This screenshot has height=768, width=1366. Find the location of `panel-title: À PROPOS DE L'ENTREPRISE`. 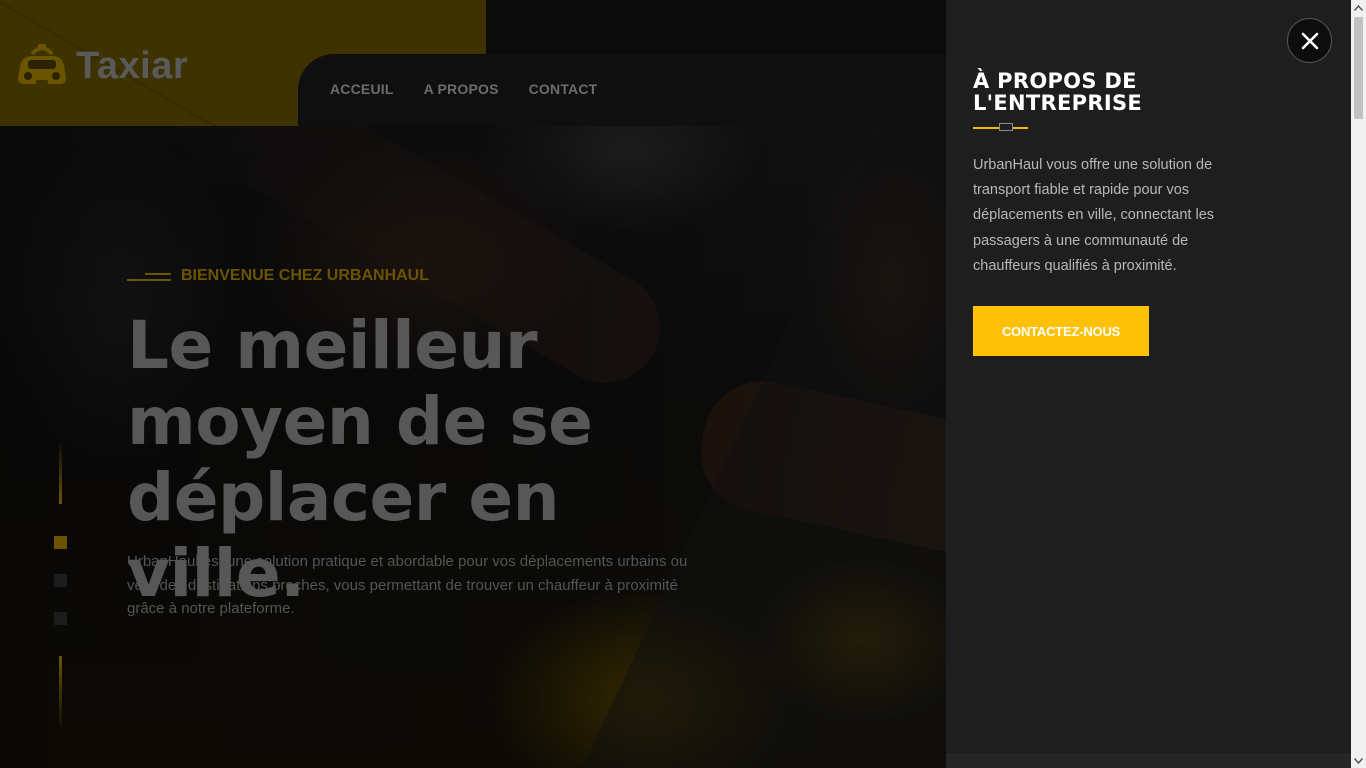

panel-title: À PROPOS DE L'ENTREPRISE is located at coordinates (1123, 92).